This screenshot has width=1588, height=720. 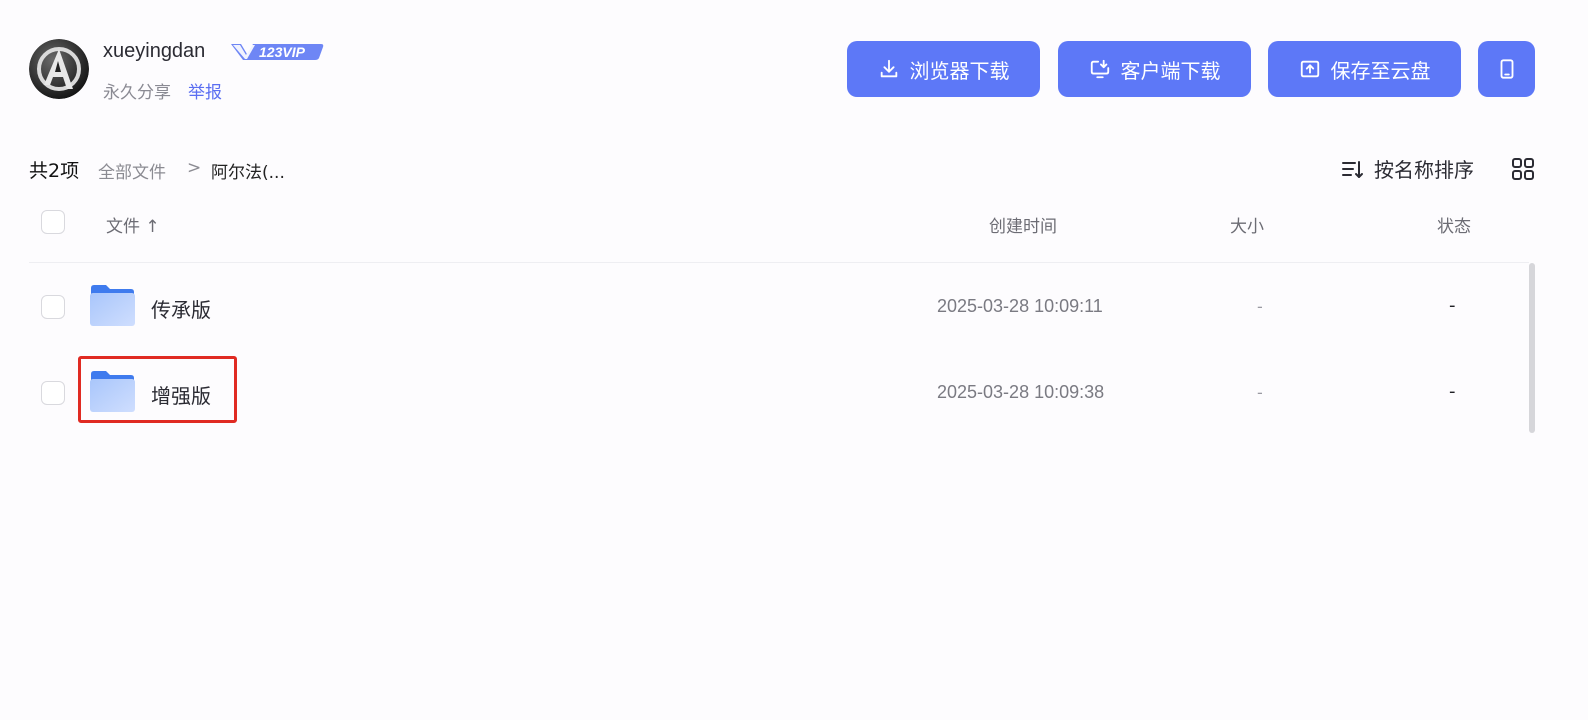 I want to click on phone-icon, so click(x=1506, y=69).